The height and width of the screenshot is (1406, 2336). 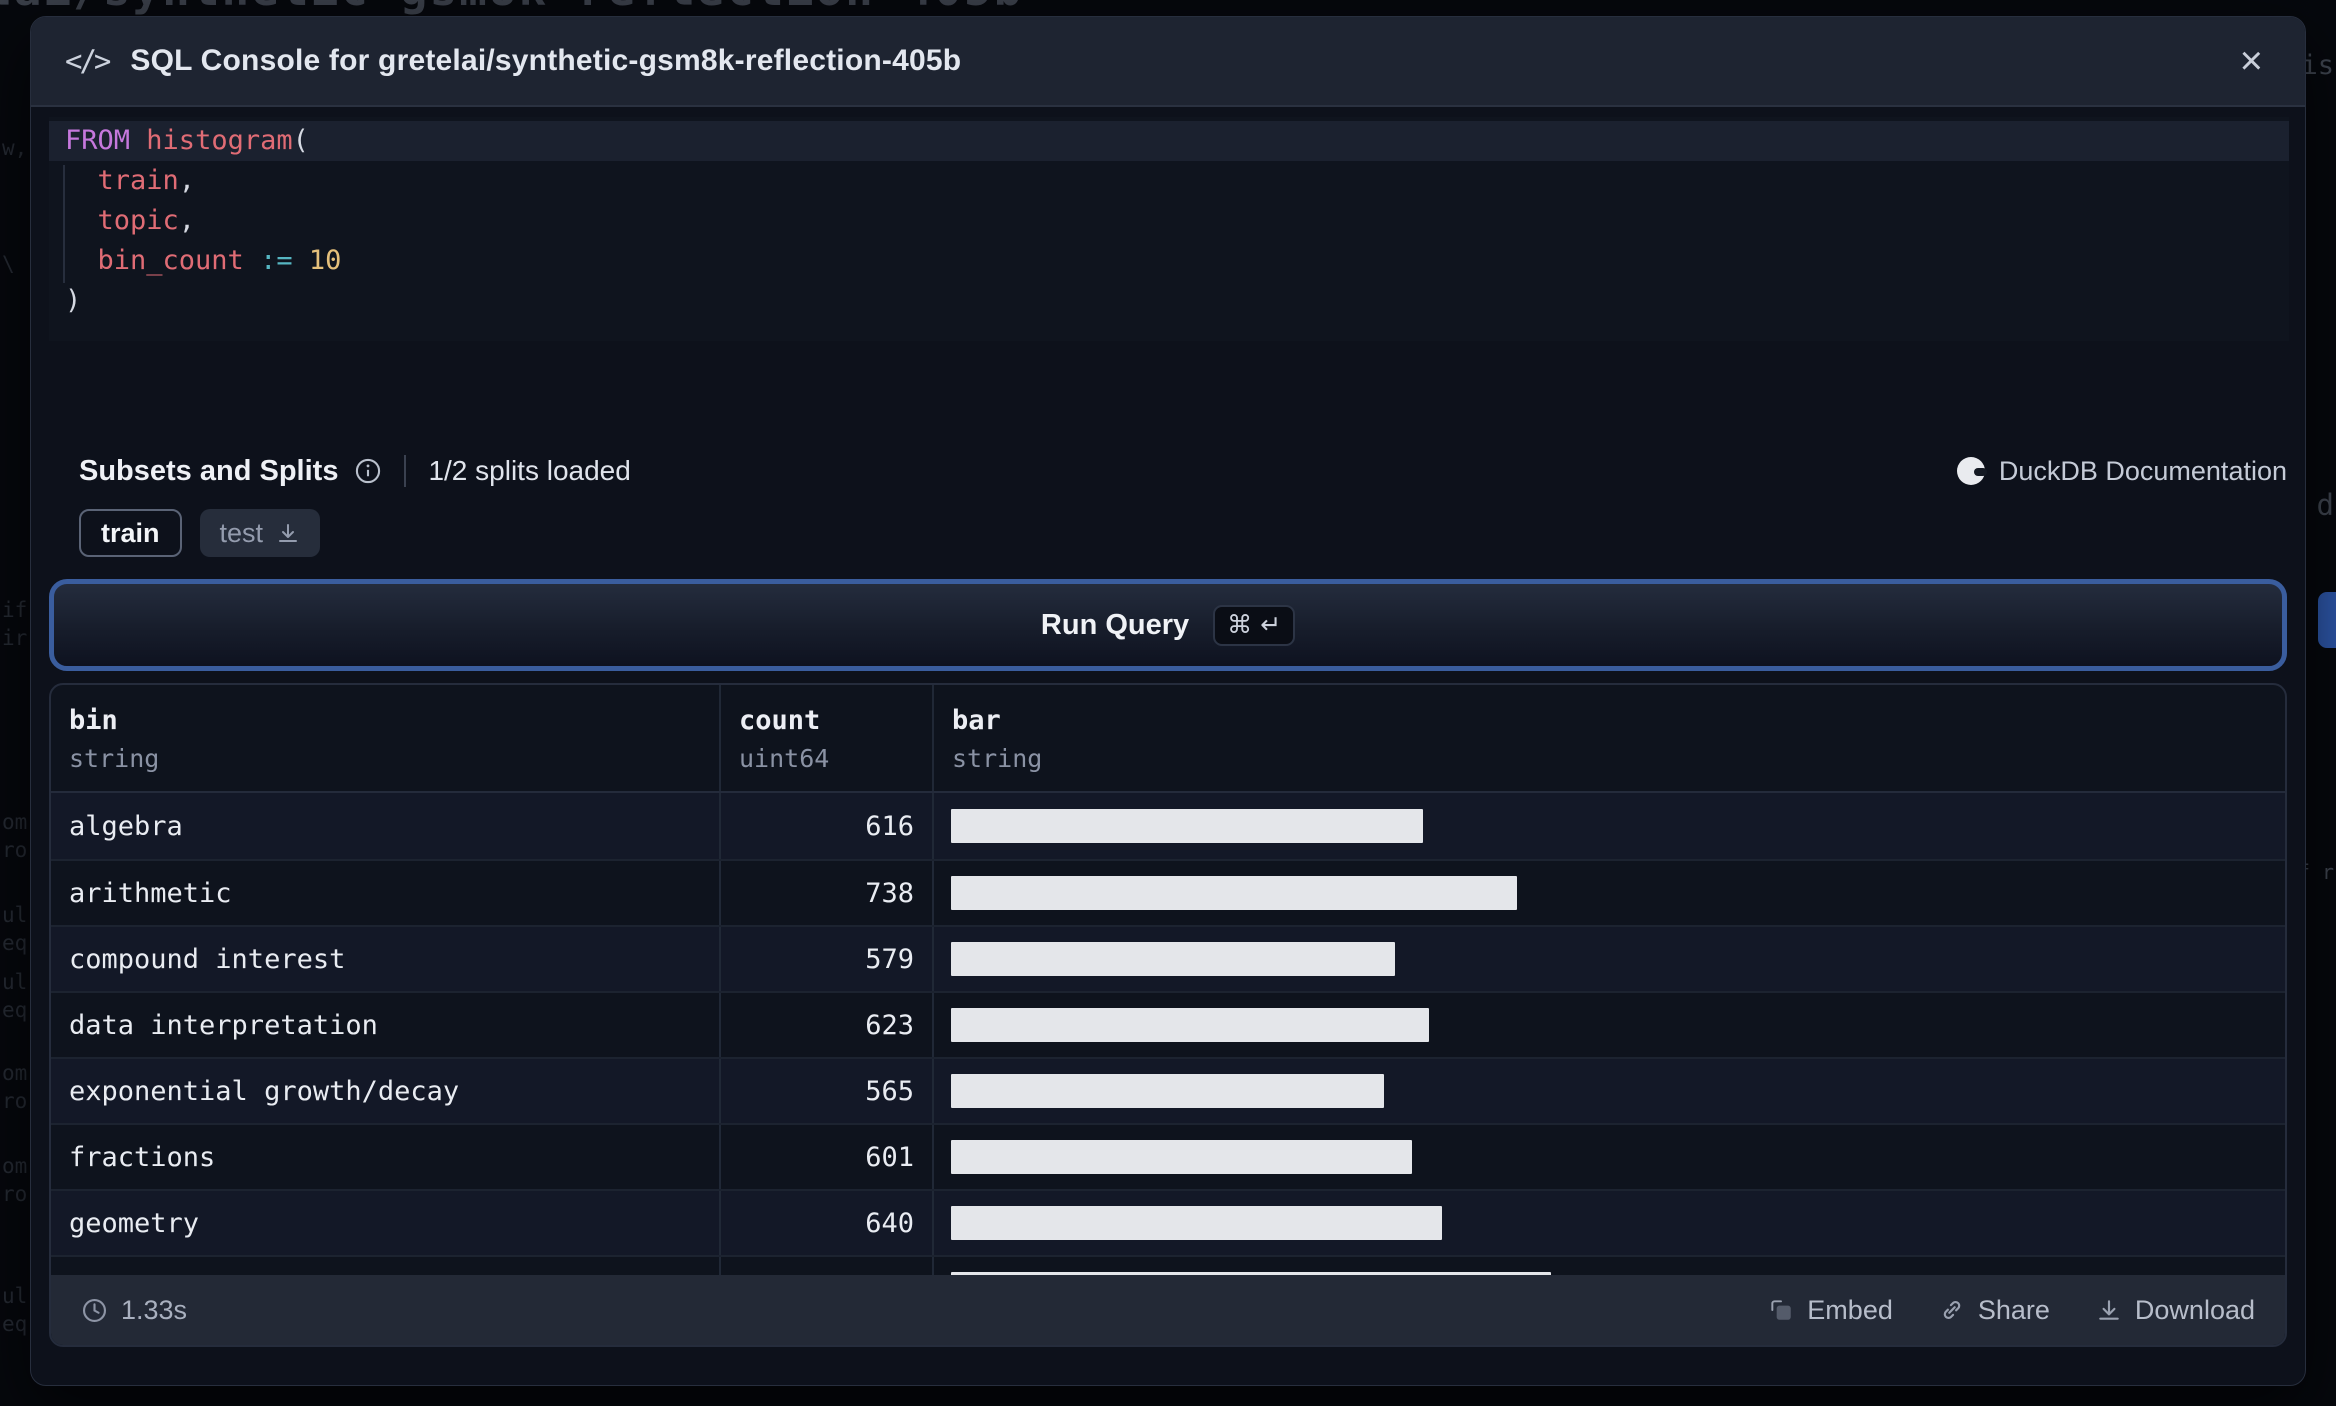 I want to click on column-header-bar: bar string, so click(x=1609, y=738).